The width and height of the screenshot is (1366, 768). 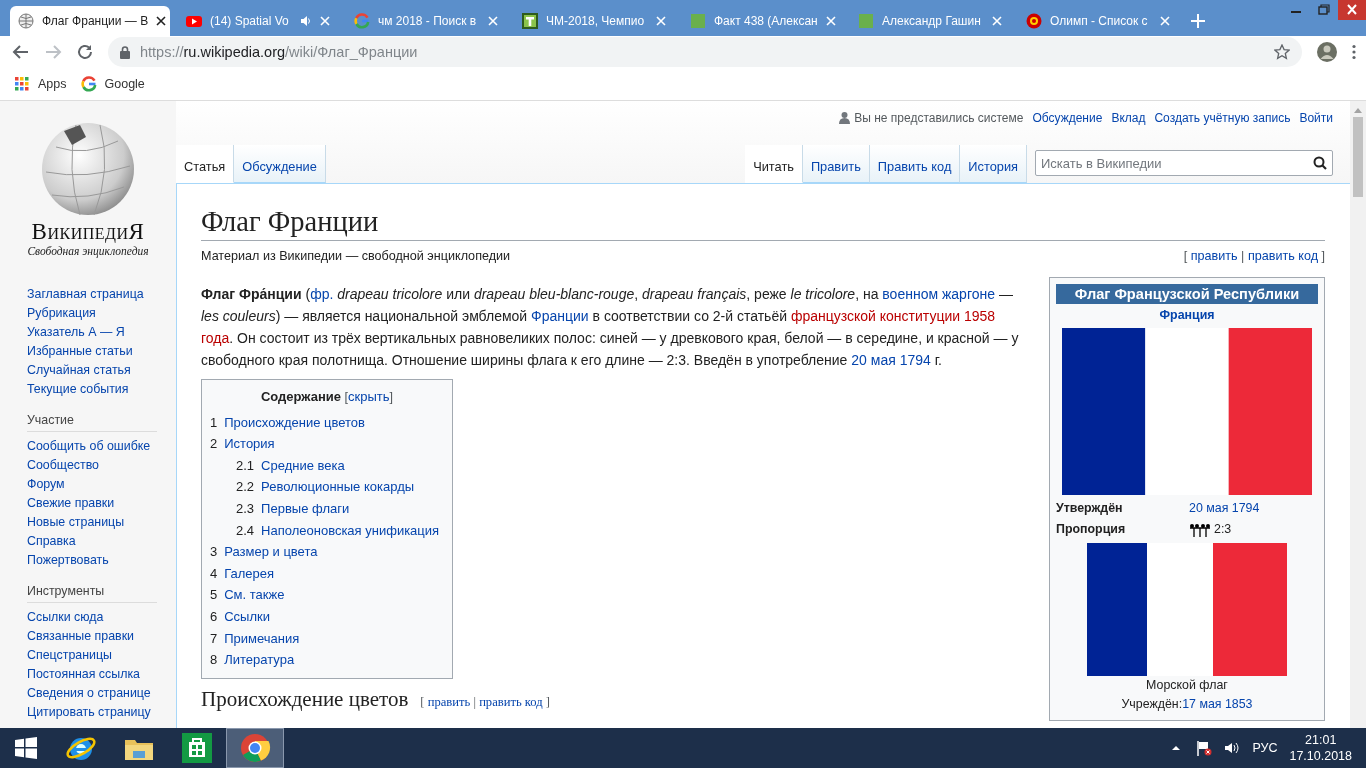 I want to click on sidebar-link: Связанные правки, so click(x=101, y=636).